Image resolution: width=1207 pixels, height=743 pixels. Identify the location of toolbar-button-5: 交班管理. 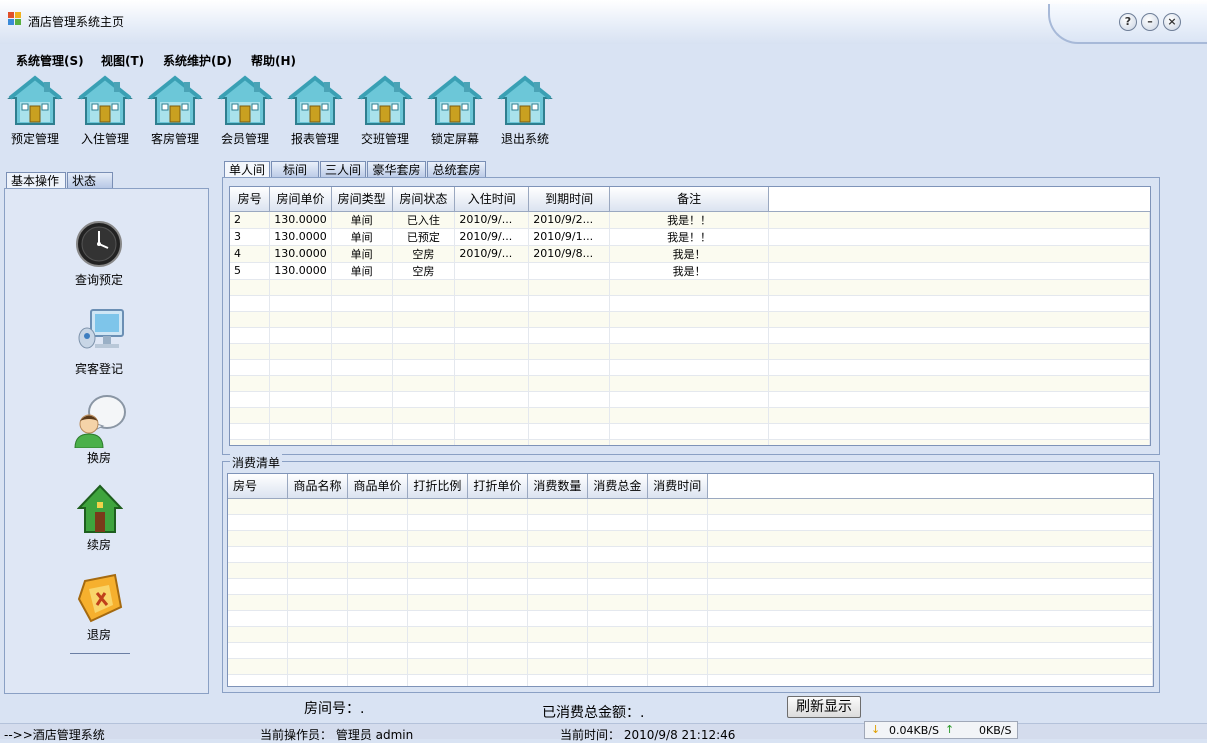
(385, 110).